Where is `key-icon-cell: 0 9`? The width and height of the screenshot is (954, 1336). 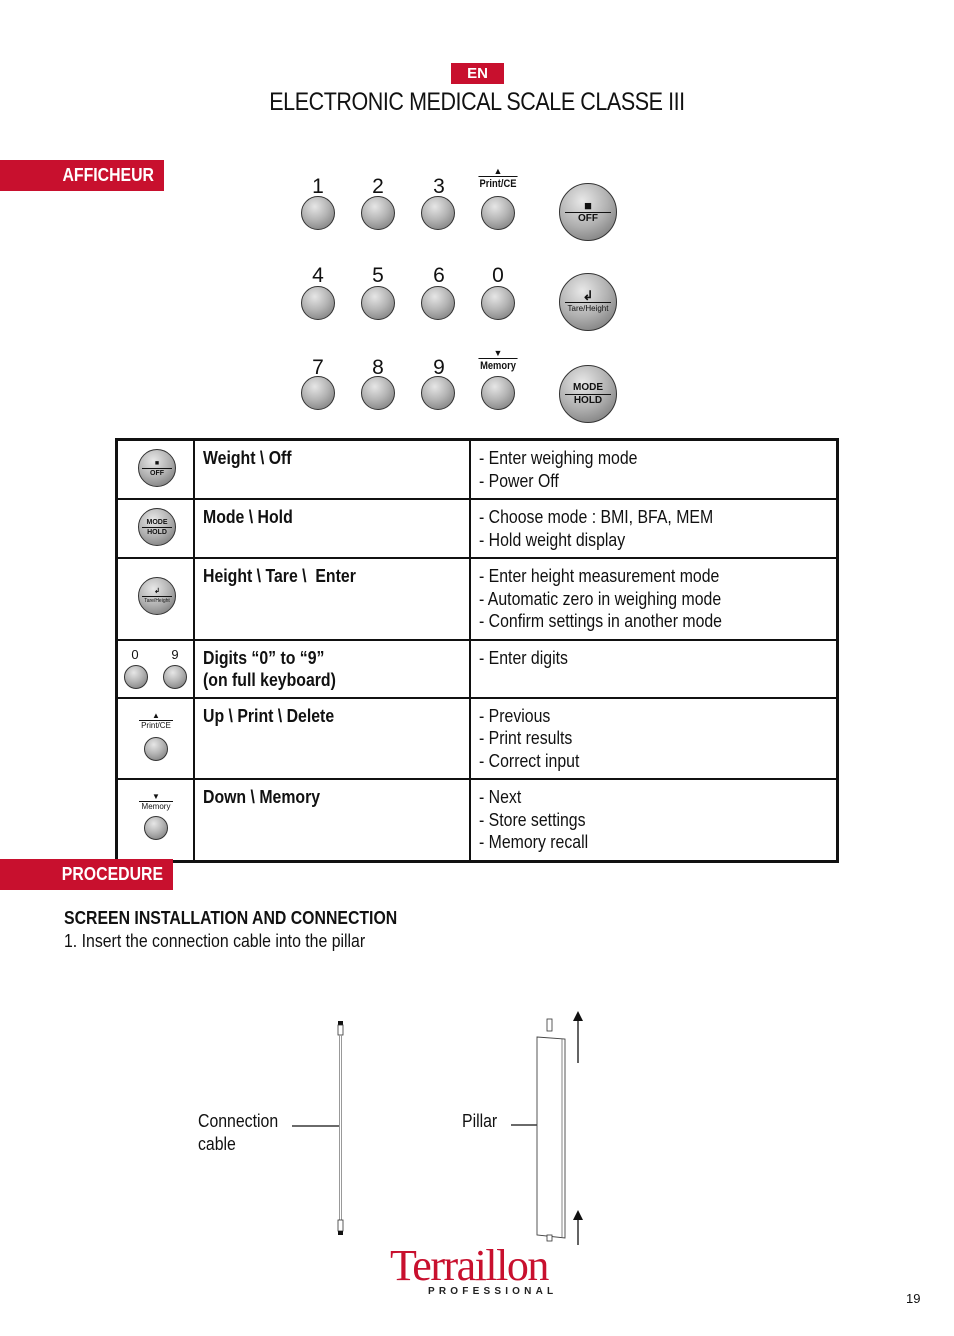 key-icon-cell: 0 9 is located at coordinates (155, 668).